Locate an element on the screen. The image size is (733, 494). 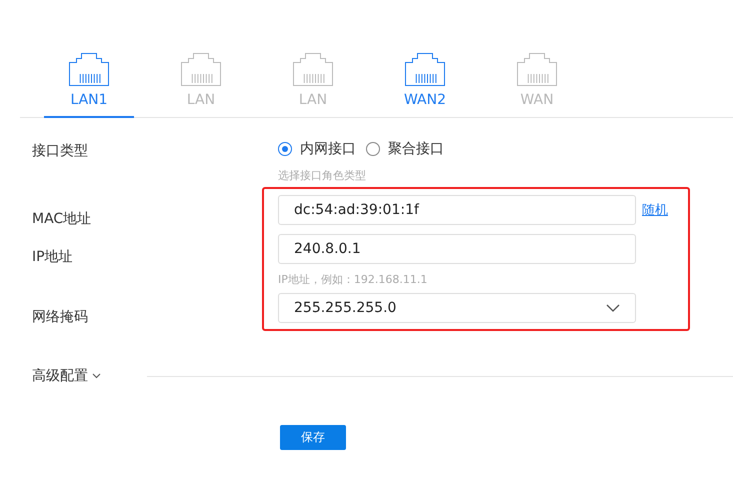
advanced-toggle: 高级配置 is located at coordinates (66, 376).